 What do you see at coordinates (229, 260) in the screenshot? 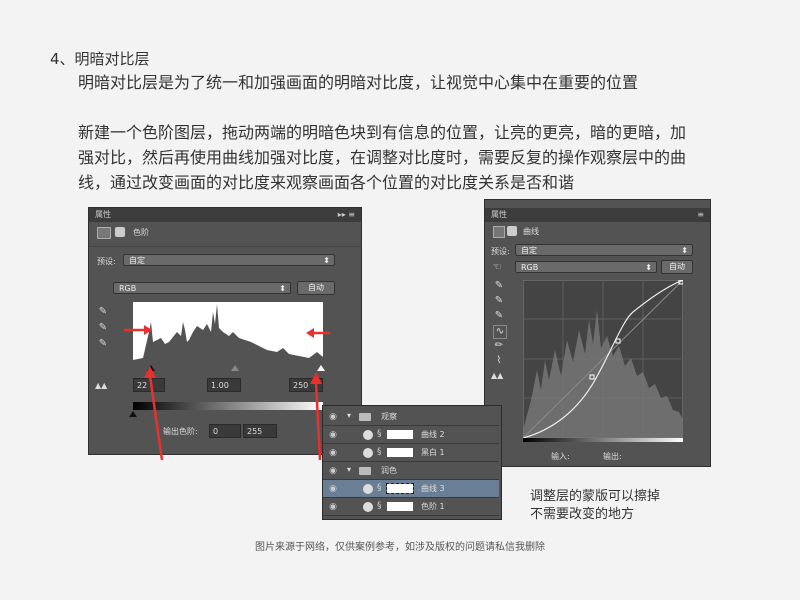
I see `preset-dropdown: 自定 ⬍` at bounding box center [229, 260].